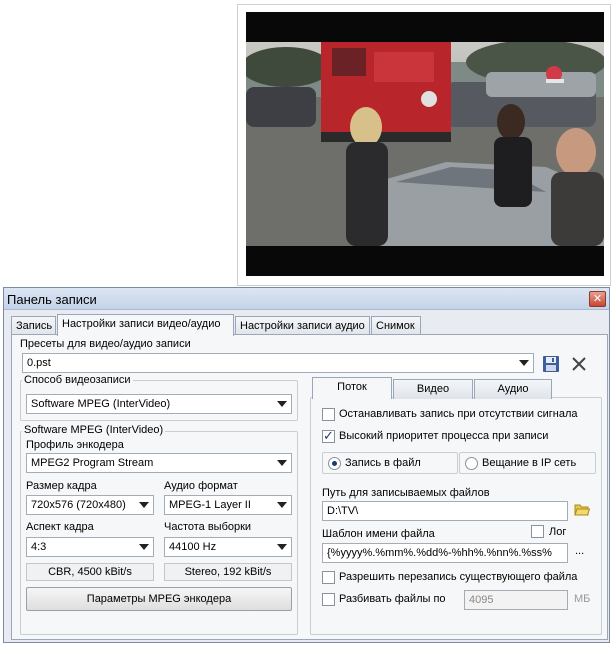 The width and height of the screenshot is (613, 646). Describe the element at coordinates (39, 547) in the screenshot. I see `aspect-value: 4:3` at that location.